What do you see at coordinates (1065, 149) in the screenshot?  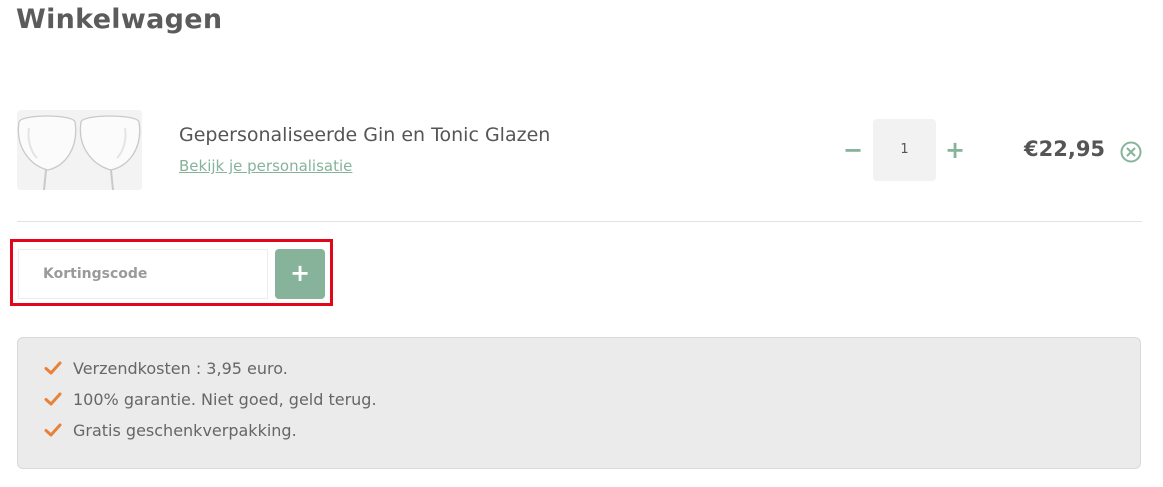 I see `item-price: €22,95` at bounding box center [1065, 149].